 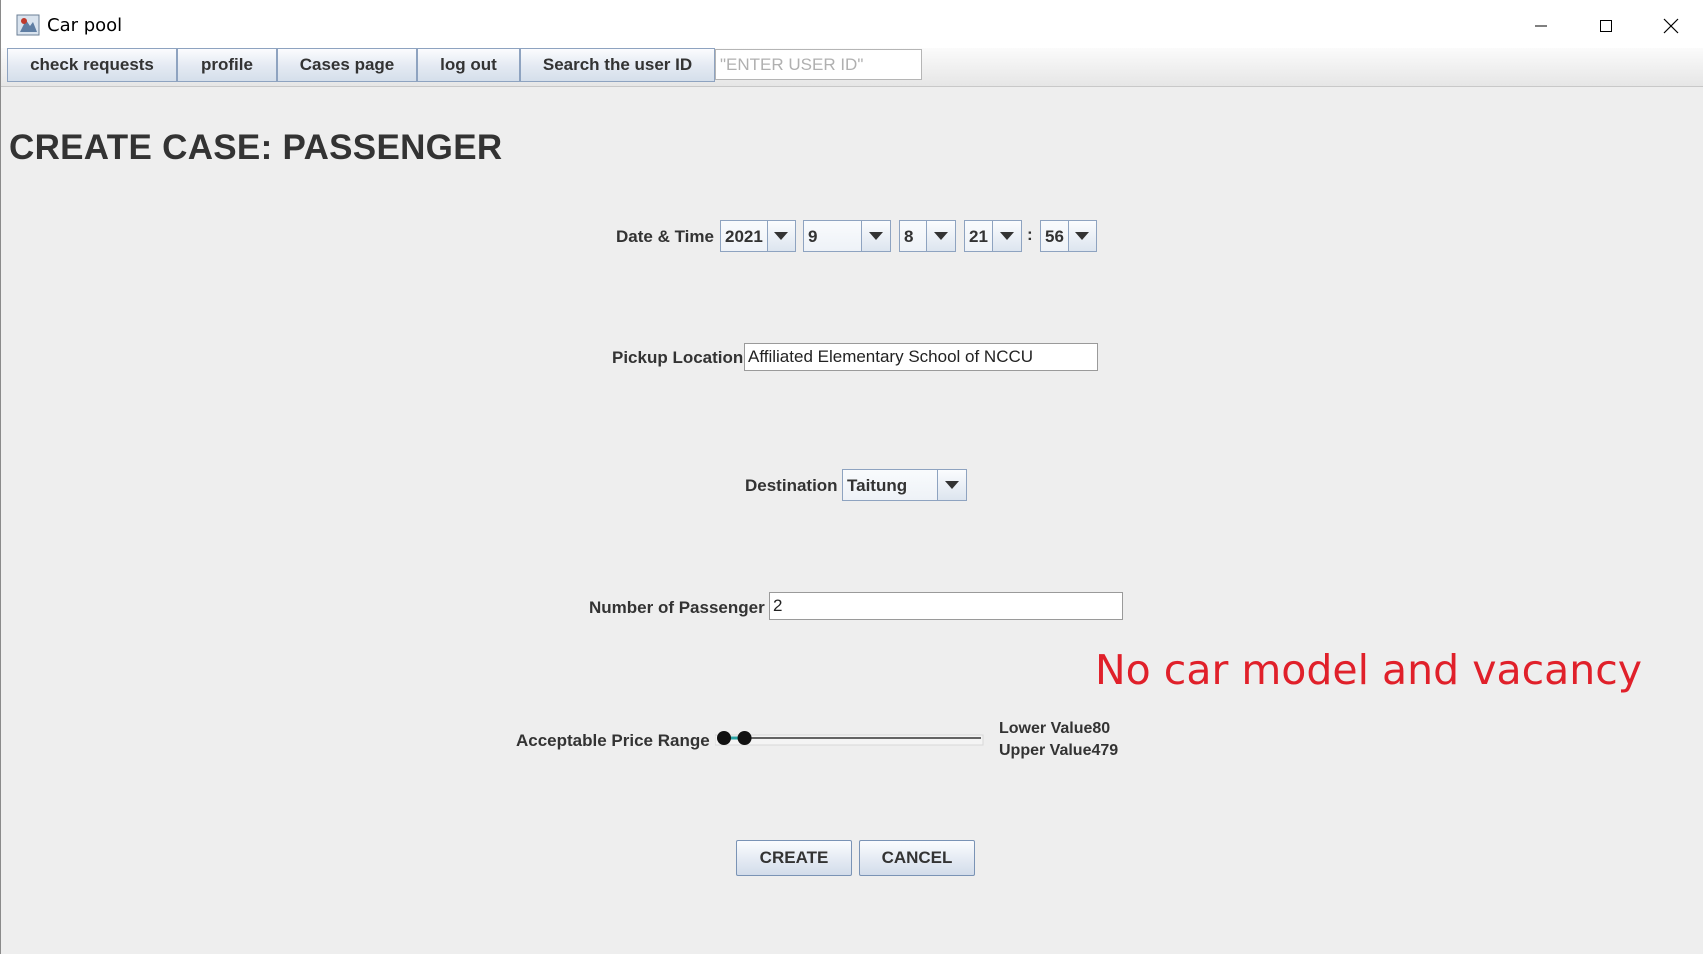 What do you see at coordinates (92, 65) in the screenshot?
I see `check-requests-button: check requests` at bounding box center [92, 65].